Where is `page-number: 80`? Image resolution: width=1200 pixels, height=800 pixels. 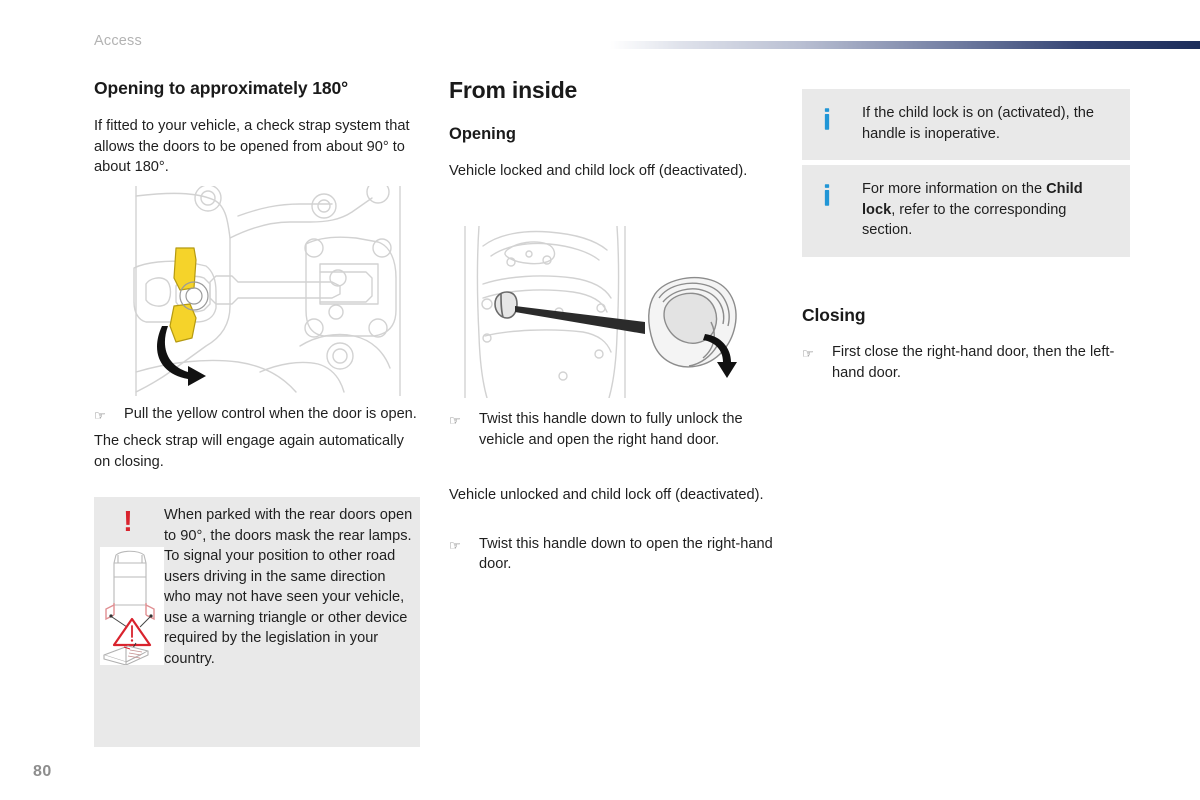 page-number: 80 is located at coordinates (42, 771).